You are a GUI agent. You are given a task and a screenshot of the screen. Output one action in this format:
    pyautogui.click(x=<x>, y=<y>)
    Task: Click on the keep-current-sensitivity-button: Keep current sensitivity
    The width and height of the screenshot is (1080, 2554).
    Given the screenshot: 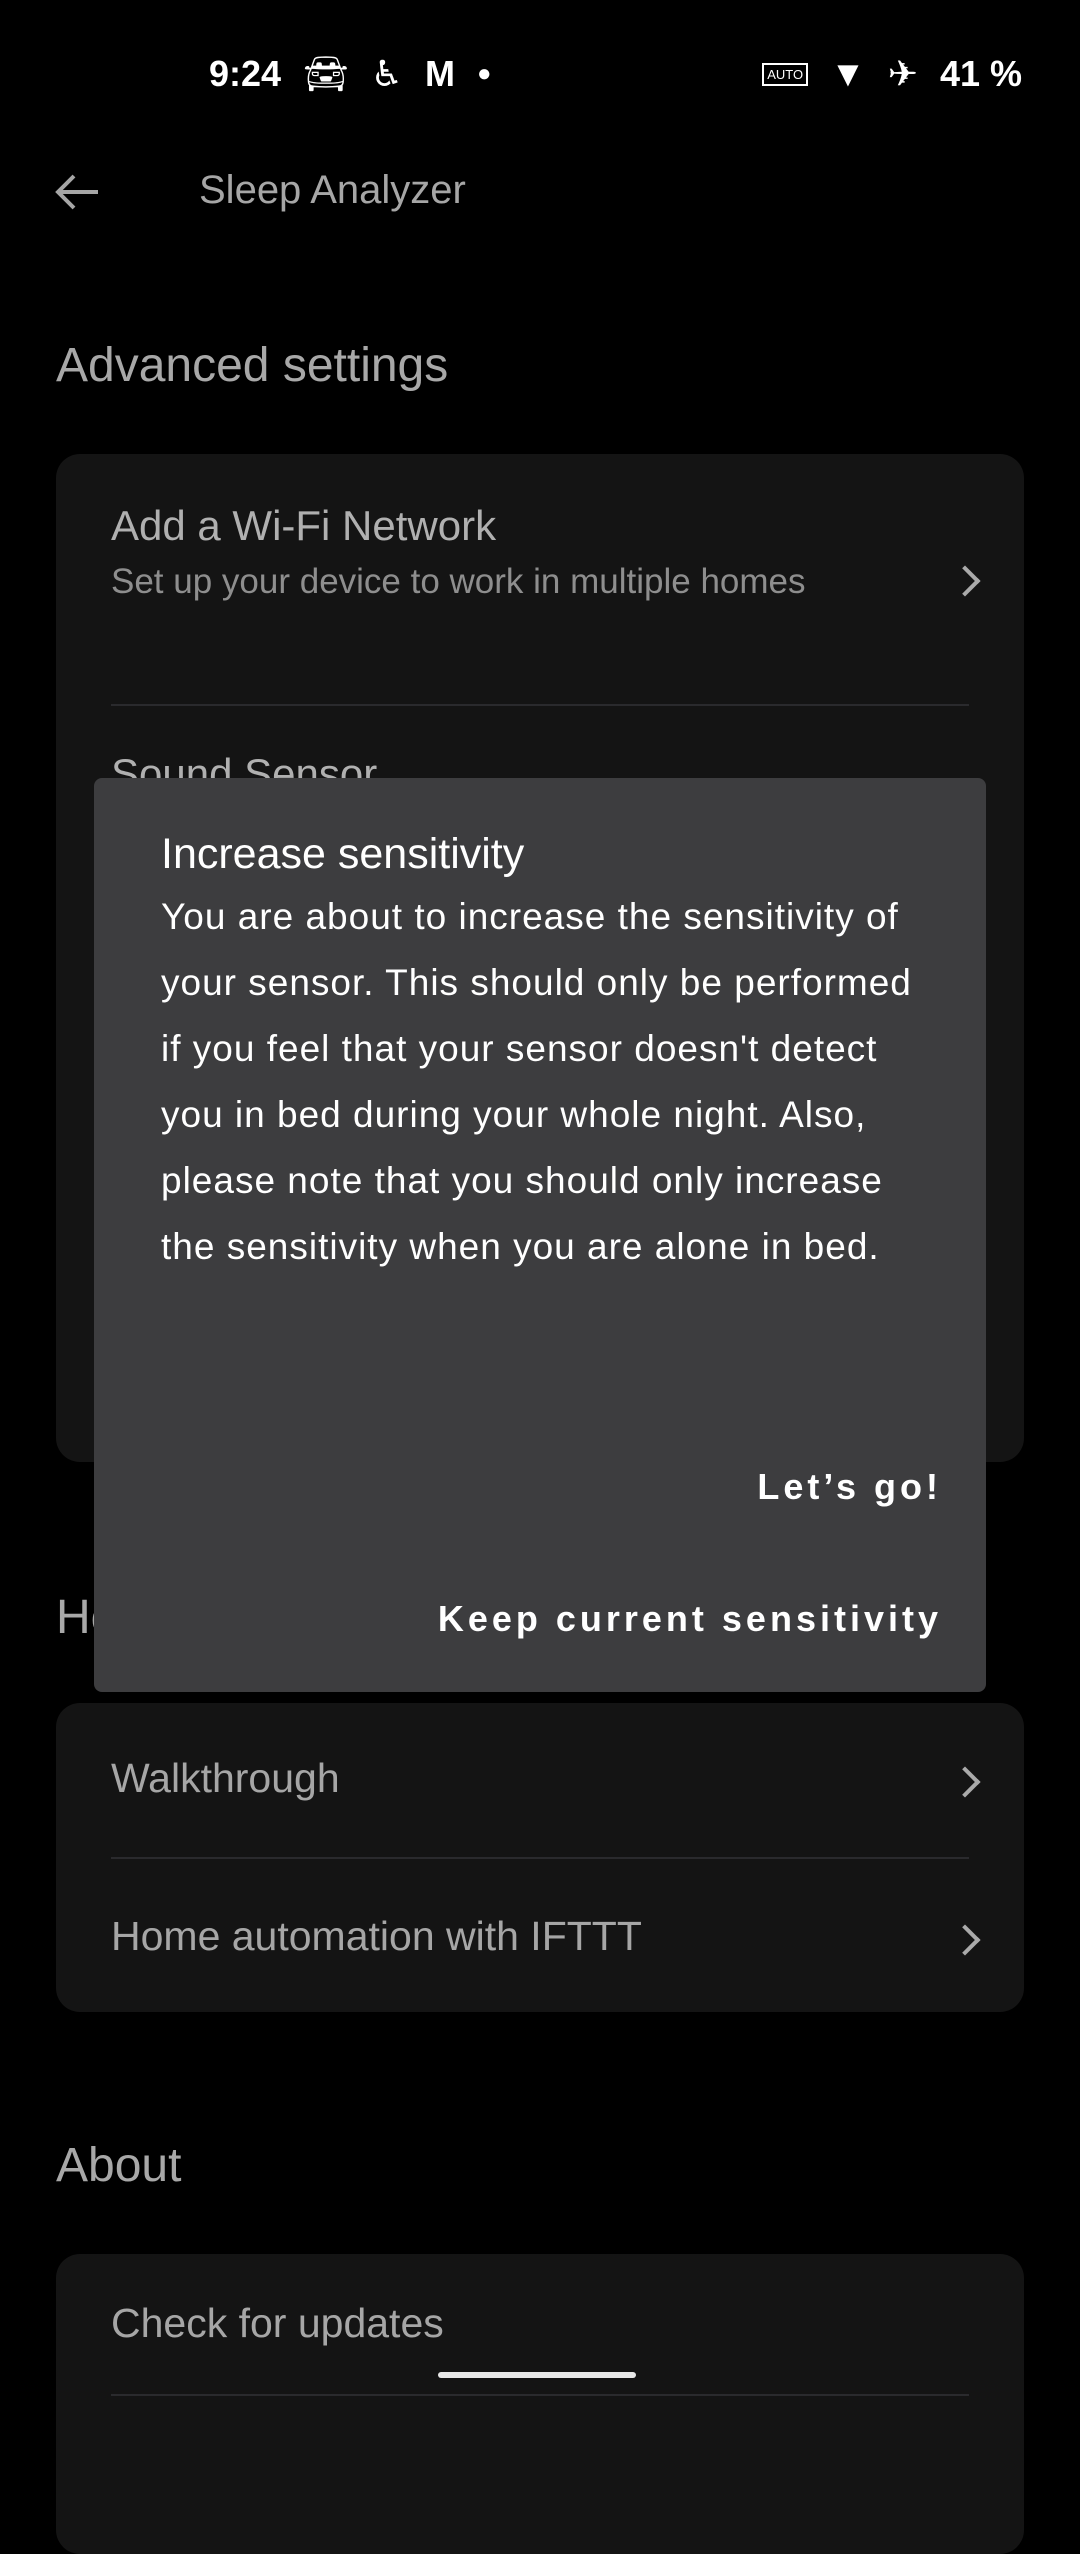 What is the action you would take?
    pyautogui.click(x=690, y=1619)
    